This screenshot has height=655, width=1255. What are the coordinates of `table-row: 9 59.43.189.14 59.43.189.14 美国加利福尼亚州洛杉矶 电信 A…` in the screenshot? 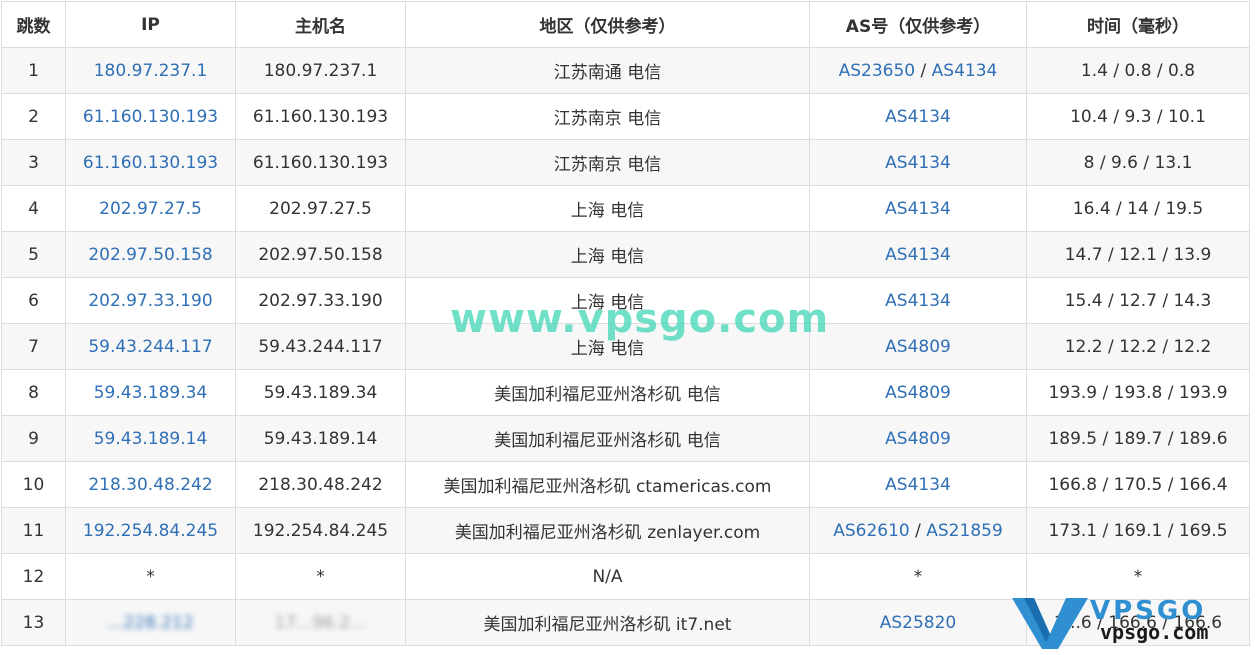 It's located at (625, 438).